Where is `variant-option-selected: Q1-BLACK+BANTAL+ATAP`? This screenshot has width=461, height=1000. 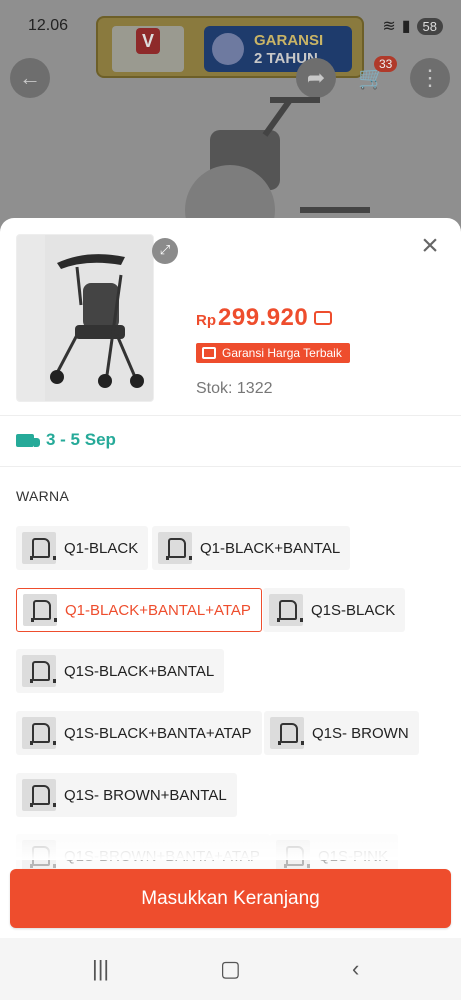
variant-option-selected: Q1-BLACK+BANTAL+ATAP is located at coordinates (139, 610).